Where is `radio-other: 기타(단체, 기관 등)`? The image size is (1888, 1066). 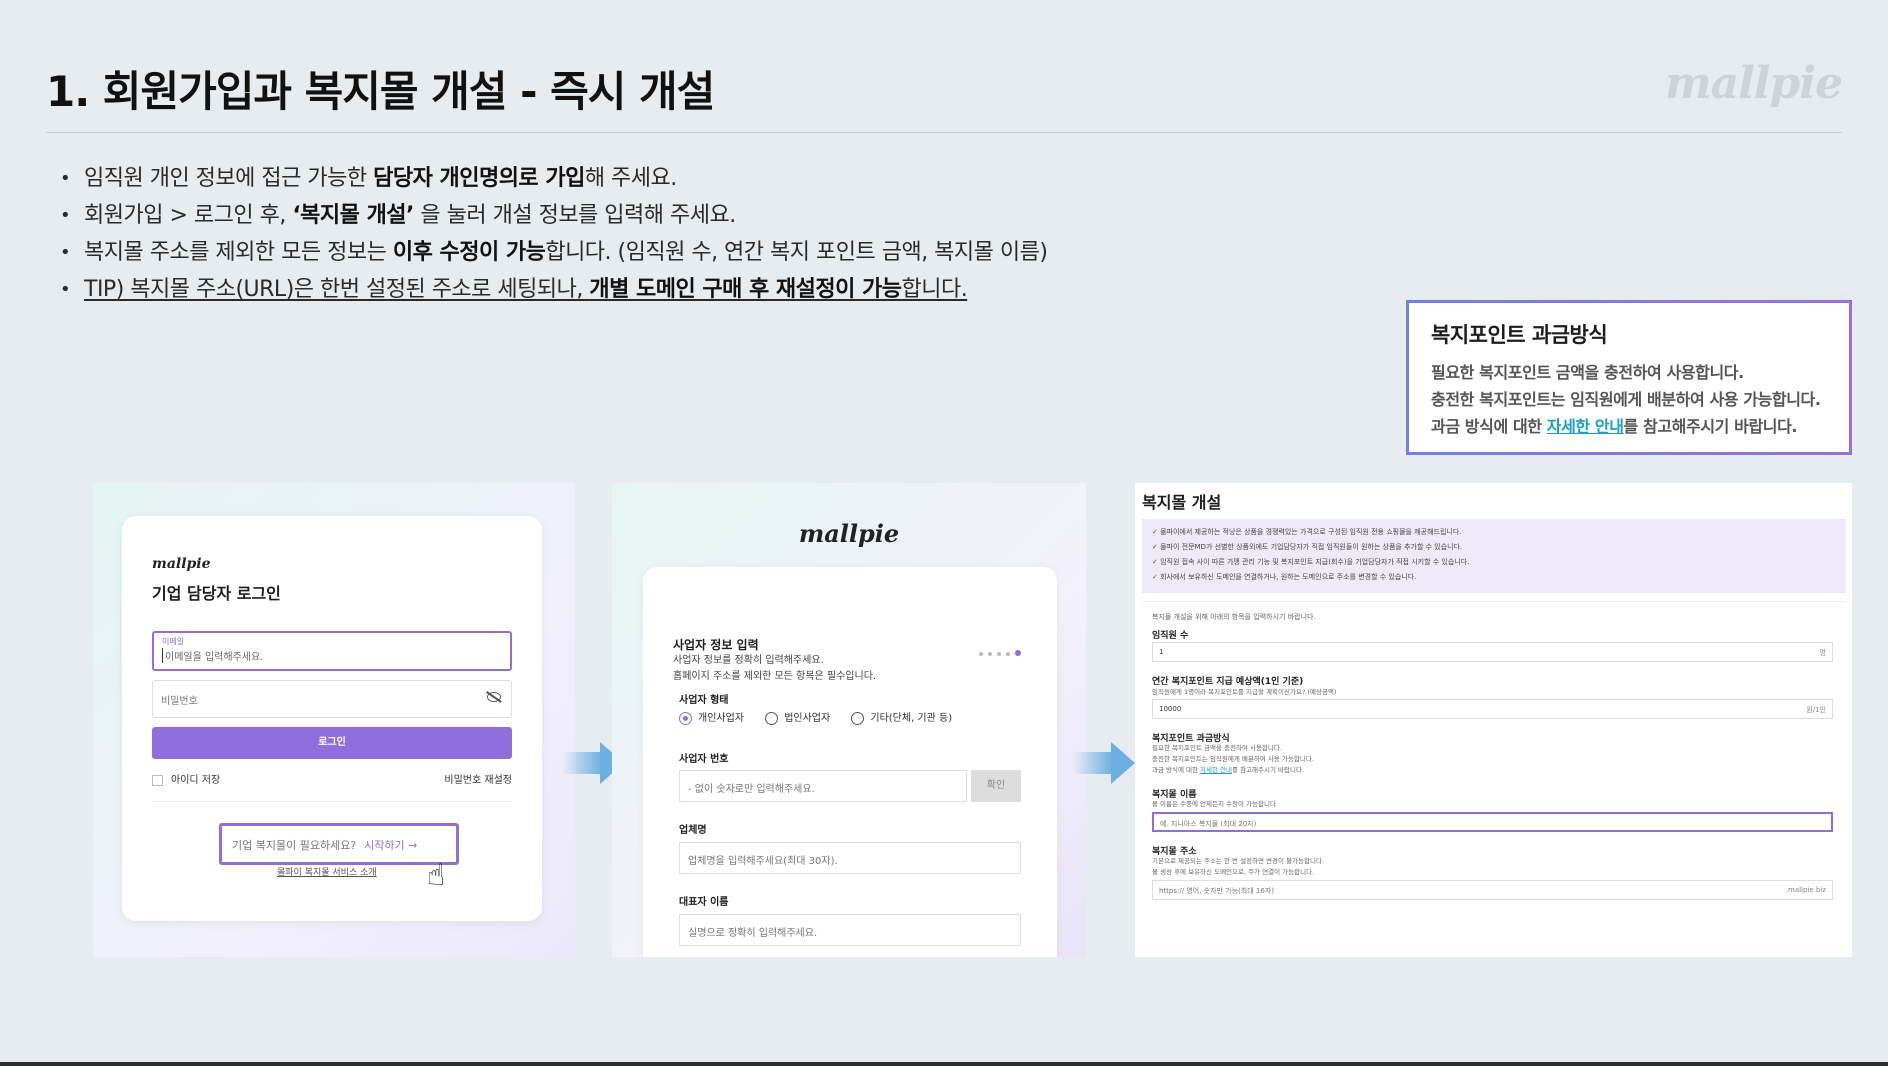 radio-other: 기타(단체, 기관 등) is located at coordinates (901, 717).